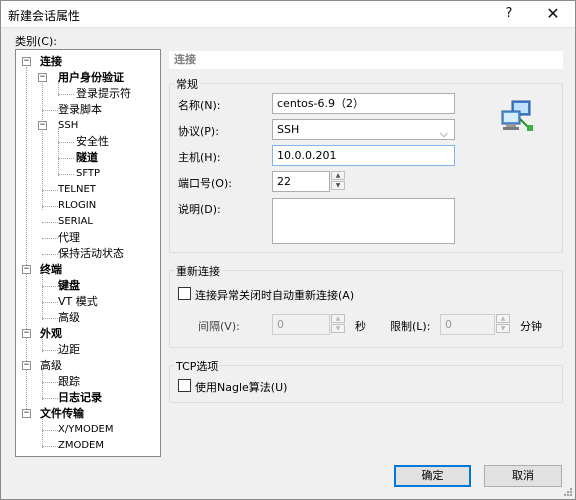 This screenshot has height=500, width=576. What do you see at coordinates (197, 366) in the screenshot?
I see `tcp-options-group-title: TCP选项` at bounding box center [197, 366].